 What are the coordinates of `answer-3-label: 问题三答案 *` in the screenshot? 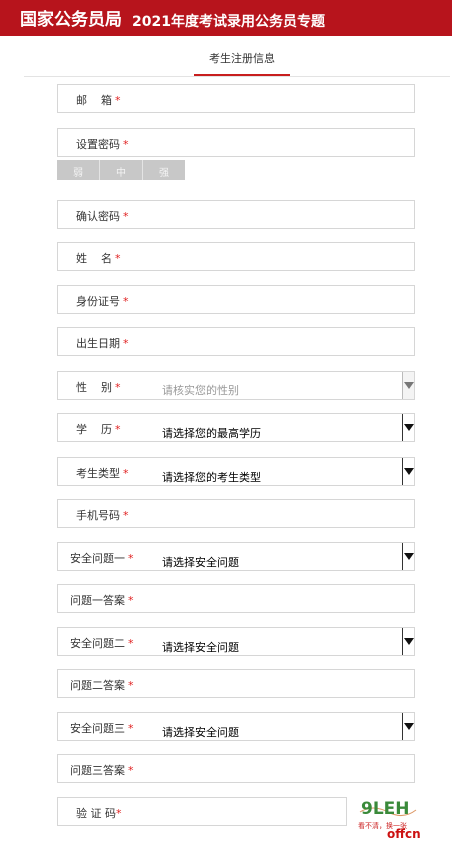 It's located at (102, 770).